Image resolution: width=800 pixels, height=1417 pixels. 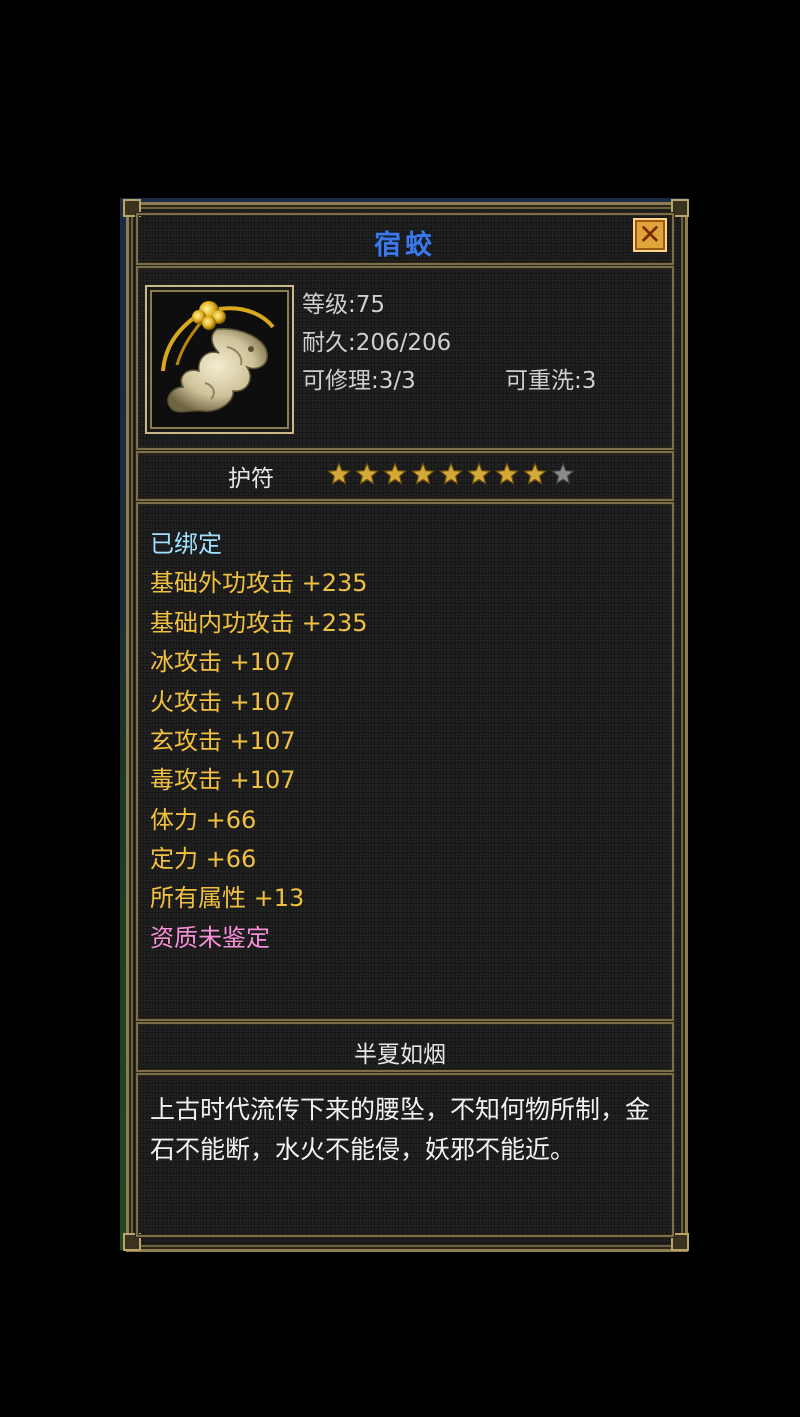 What do you see at coordinates (227, 898) in the screenshot?
I see `attribute-line: 所有属性 +13` at bounding box center [227, 898].